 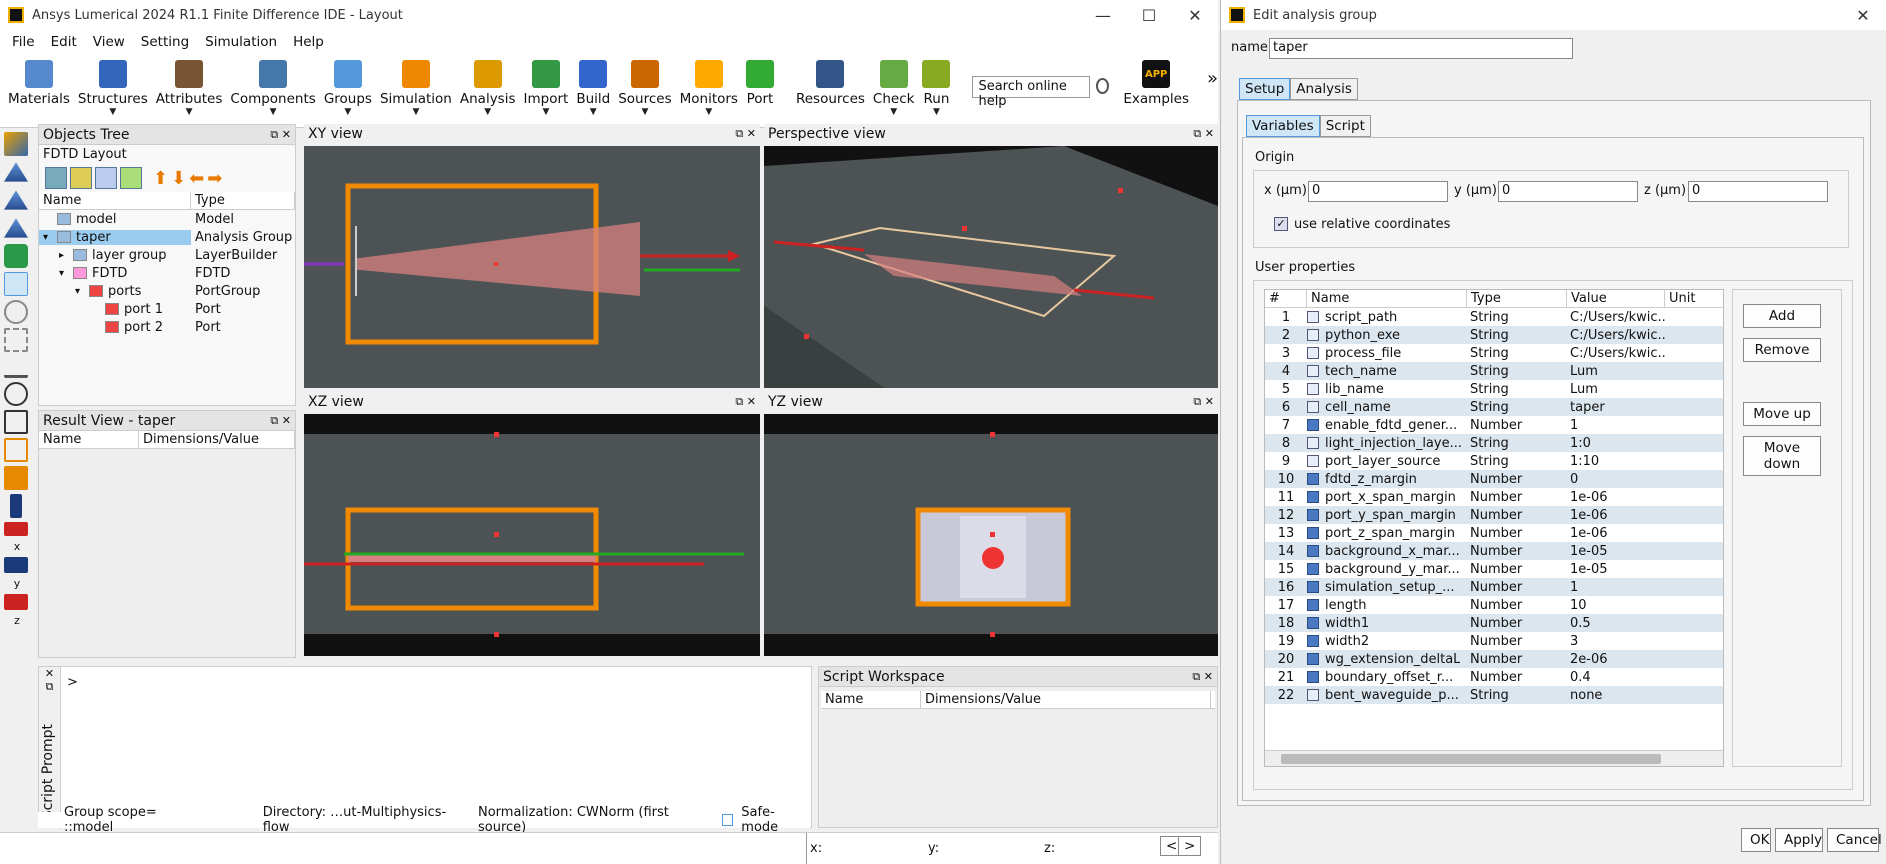 I want to click on column-name: Name, so click(x=89, y=439).